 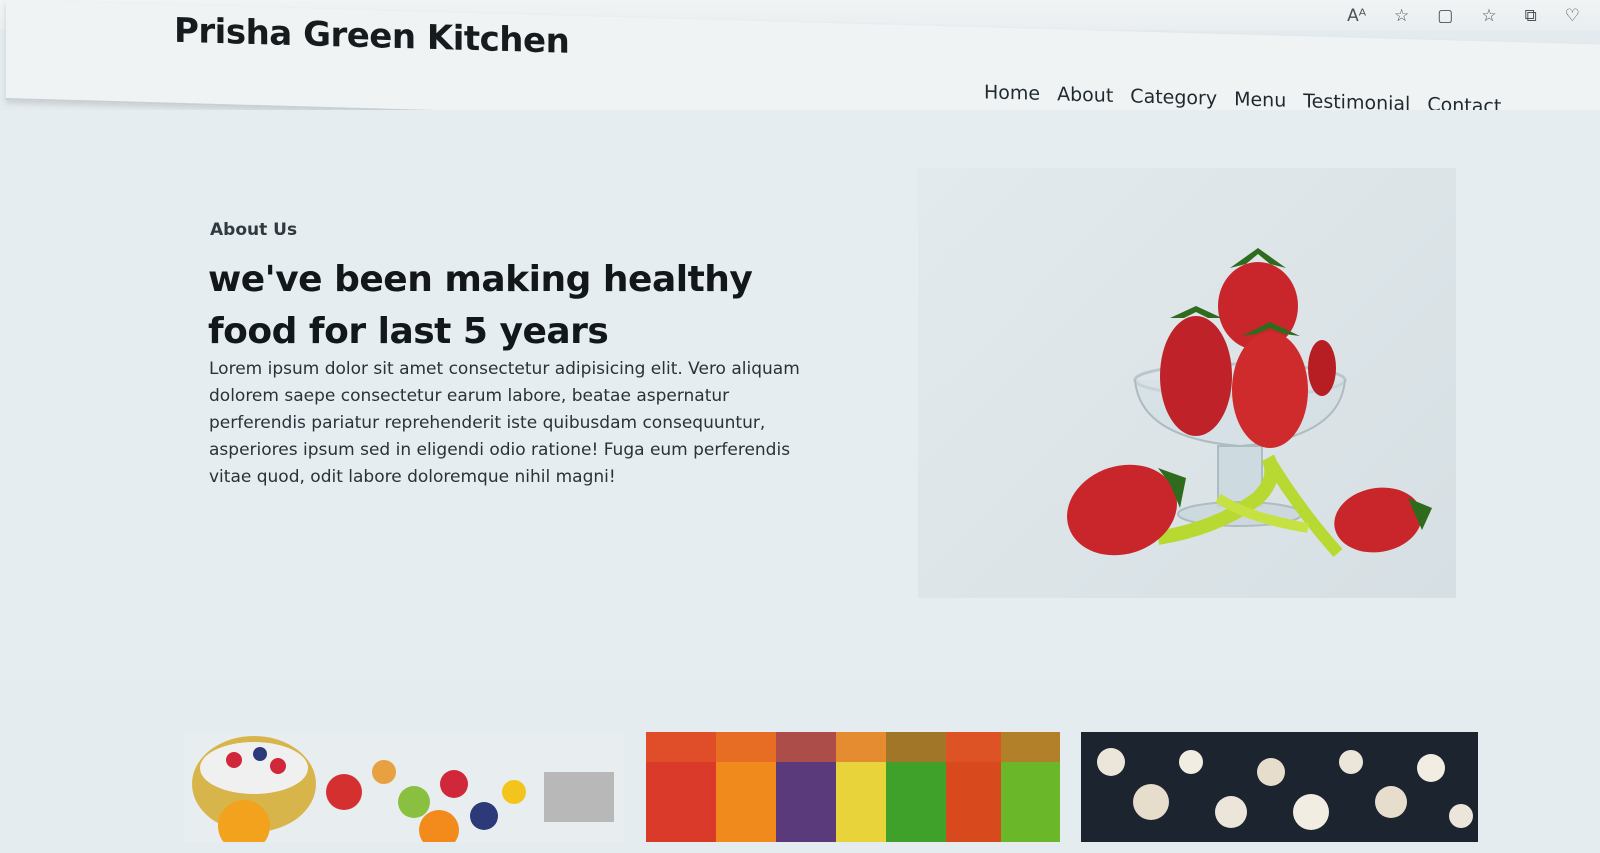 I want to click on nav-category: Category, so click(x=1173, y=97).